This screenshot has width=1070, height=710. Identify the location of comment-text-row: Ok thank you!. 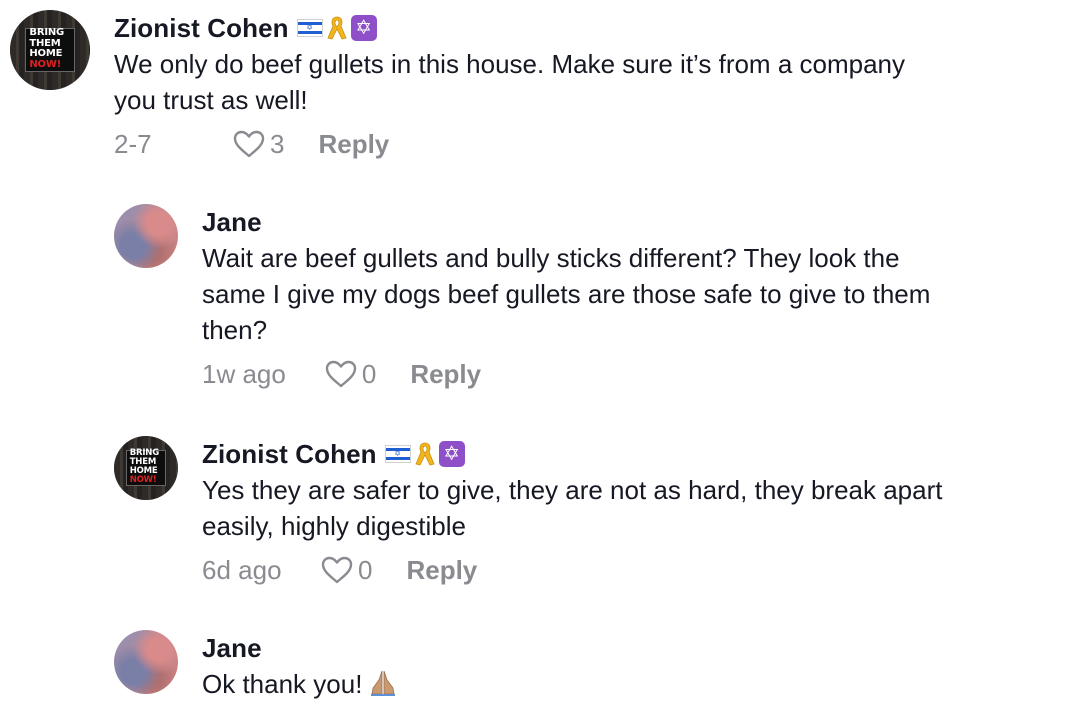
(300, 685).